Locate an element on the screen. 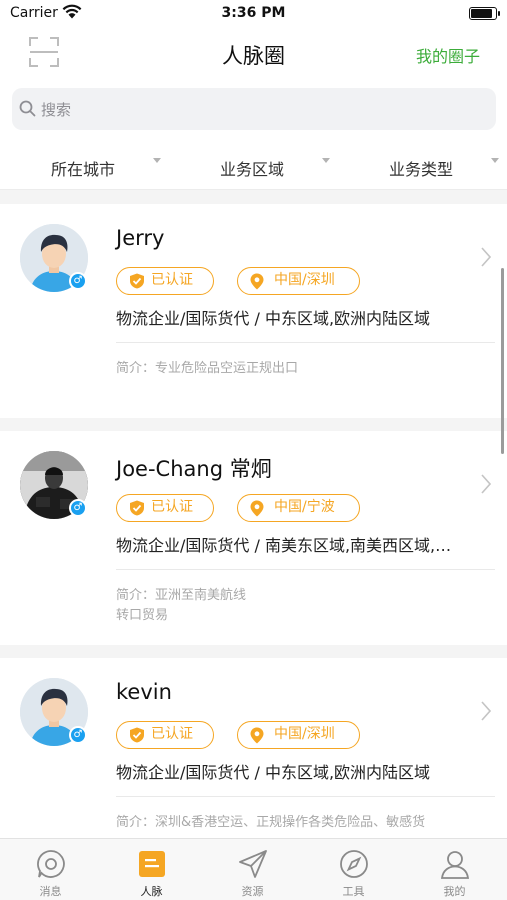  intro-text: 简介：专业危险品空运正规出口 is located at coordinates (301, 369).